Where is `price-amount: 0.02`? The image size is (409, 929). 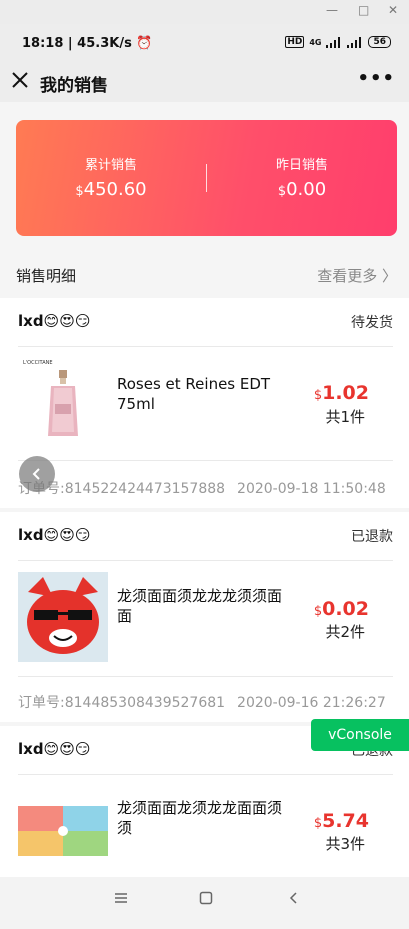 price-amount: 0.02 is located at coordinates (345, 609).